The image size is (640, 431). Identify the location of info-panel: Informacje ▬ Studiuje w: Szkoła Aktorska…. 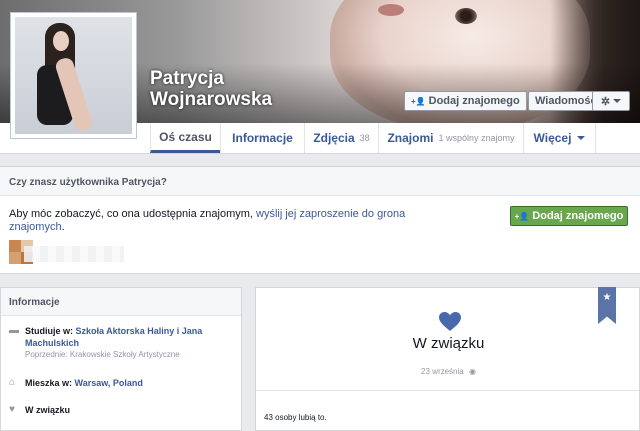
(121, 359).